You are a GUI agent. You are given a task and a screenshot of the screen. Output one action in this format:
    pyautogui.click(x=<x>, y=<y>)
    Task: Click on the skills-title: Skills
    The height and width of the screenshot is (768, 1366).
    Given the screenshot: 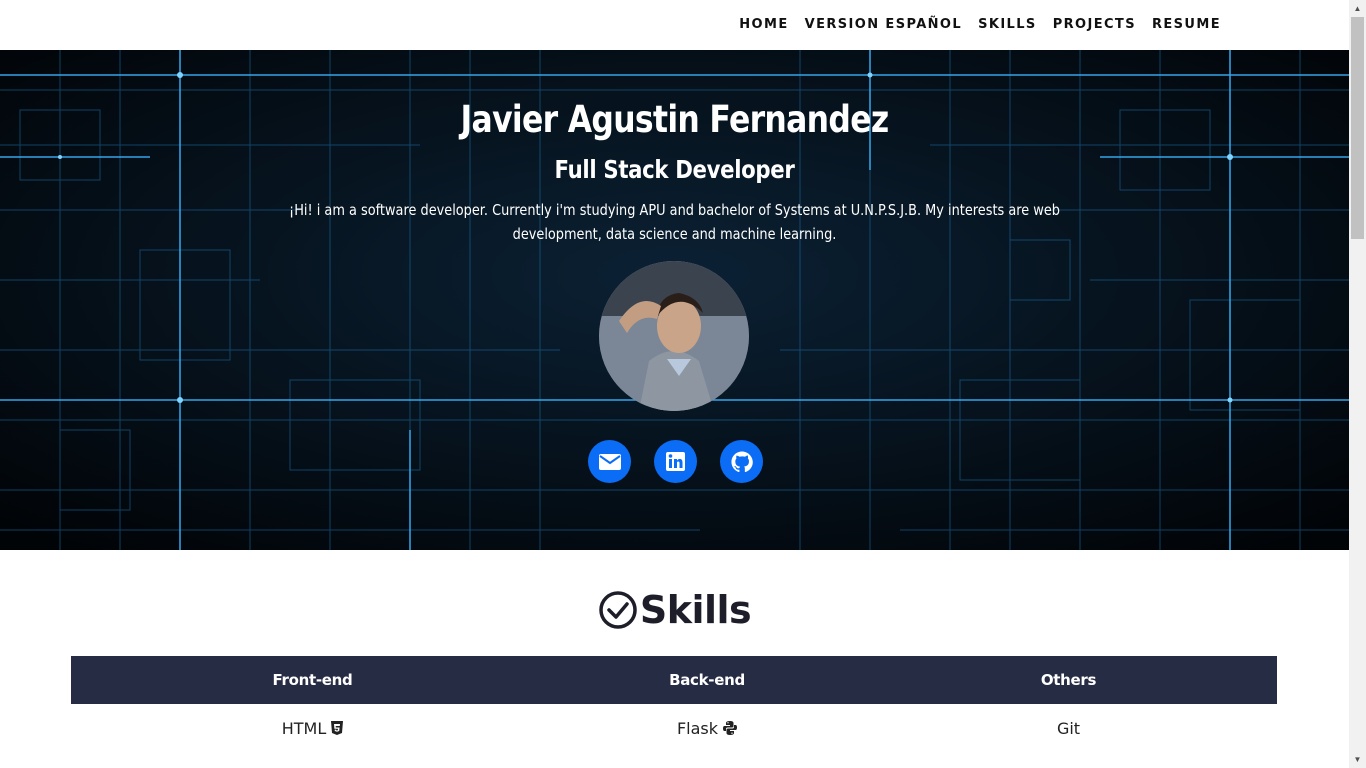 What is the action you would take?
    pyautogui.click(x=674, y=610)
    